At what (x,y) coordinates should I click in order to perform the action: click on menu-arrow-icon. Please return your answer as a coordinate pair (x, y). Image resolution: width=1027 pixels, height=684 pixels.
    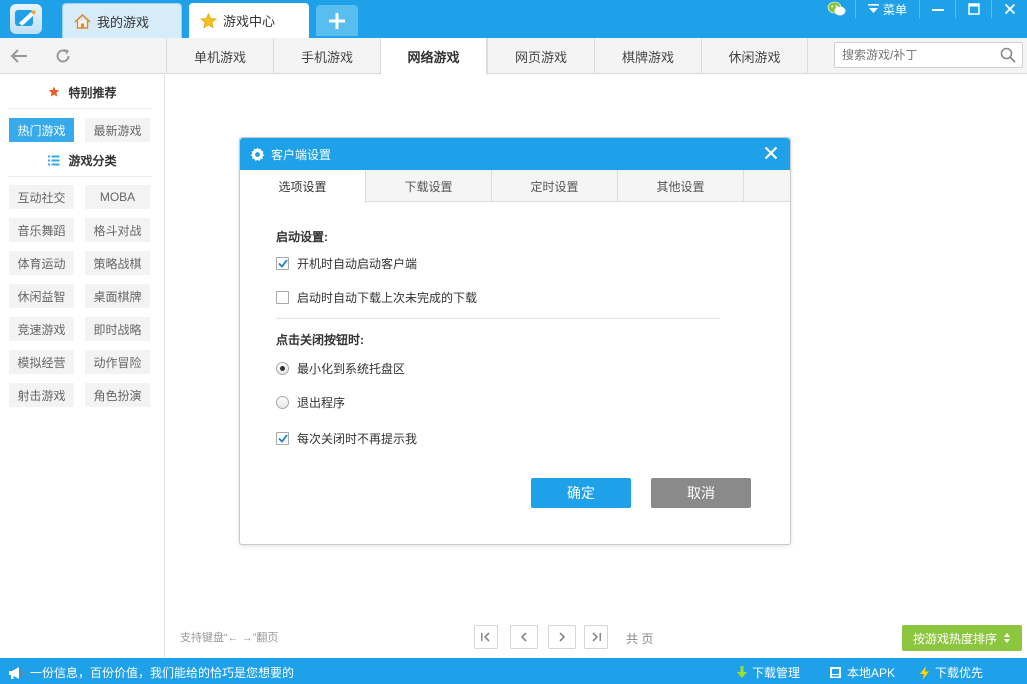
    Looking at the image, I should click on (873, 8).